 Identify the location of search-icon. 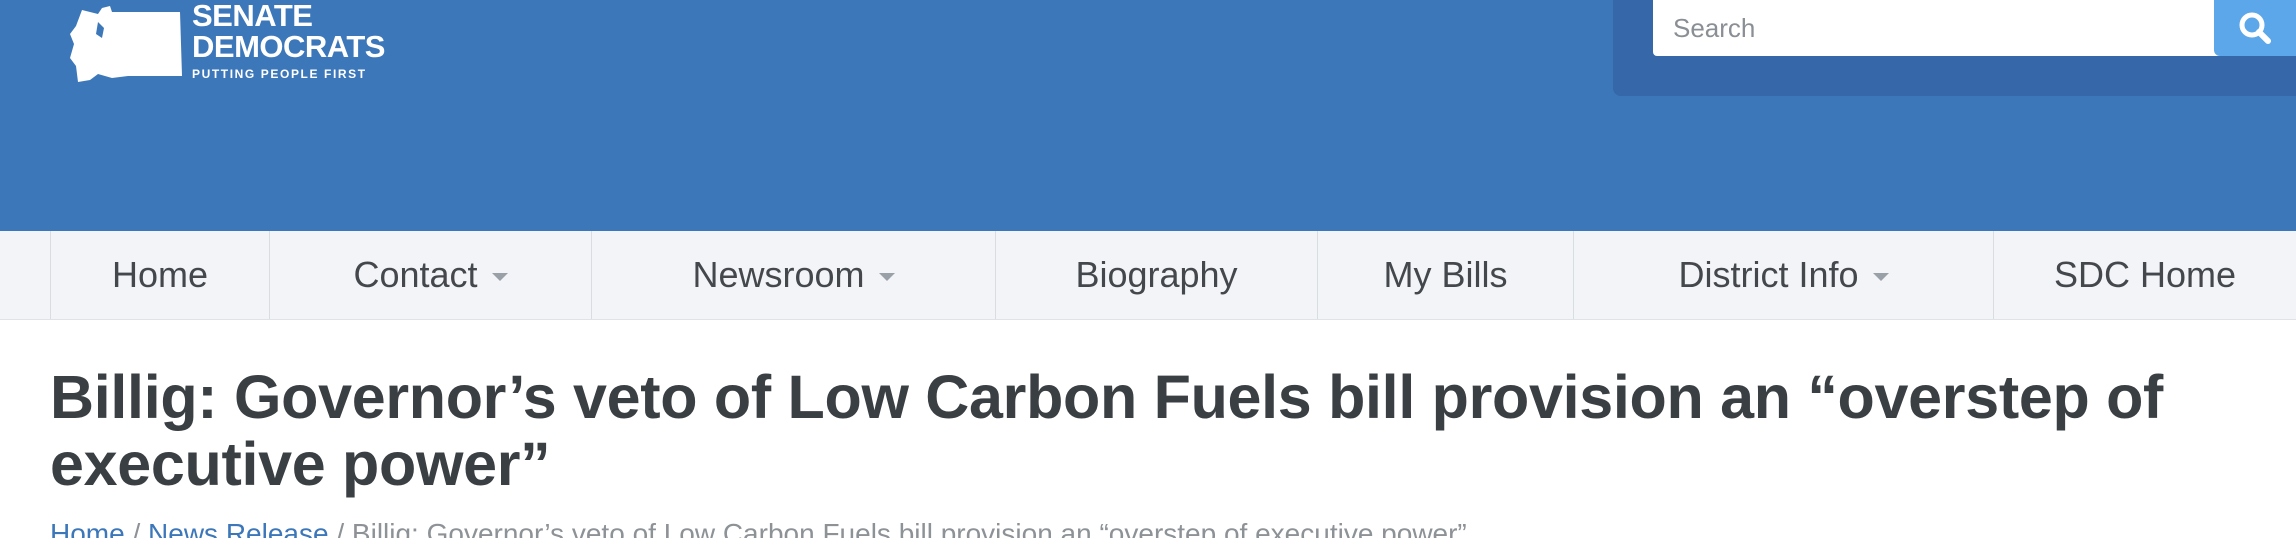
(2255, 28).